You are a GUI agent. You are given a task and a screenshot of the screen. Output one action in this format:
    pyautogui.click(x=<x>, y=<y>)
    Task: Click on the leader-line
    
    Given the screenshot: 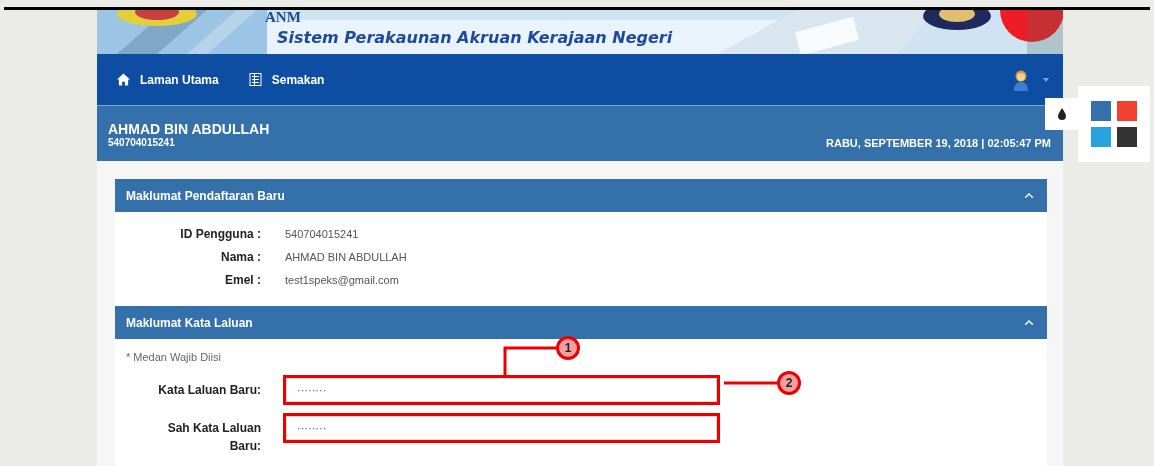 What is the action you would take?
    pyautogui.click(x=750, y=383)
    